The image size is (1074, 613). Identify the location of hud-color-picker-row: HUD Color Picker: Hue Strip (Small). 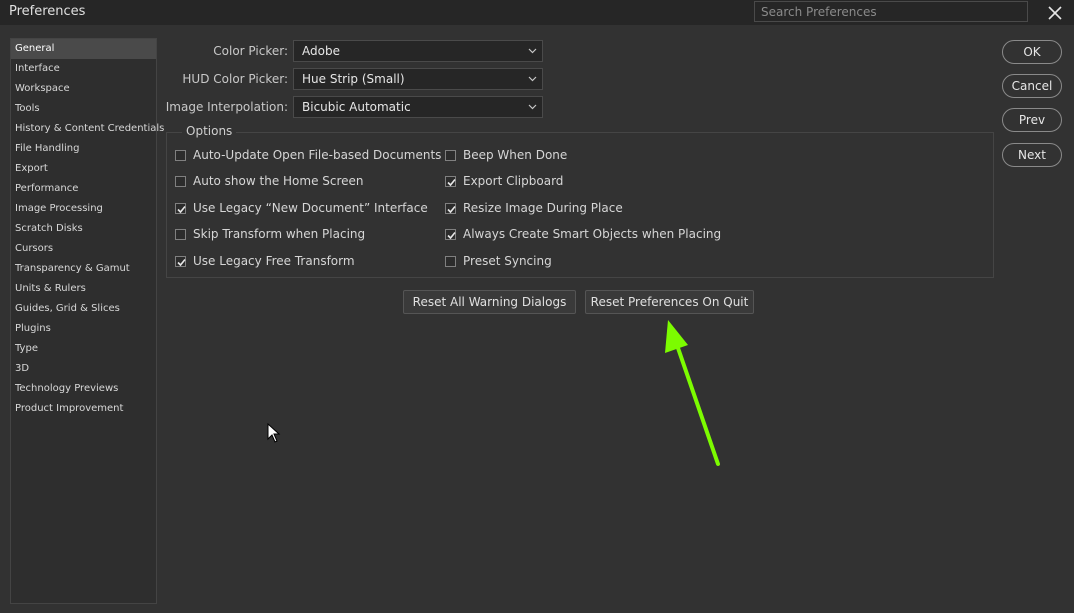
(352, 79).